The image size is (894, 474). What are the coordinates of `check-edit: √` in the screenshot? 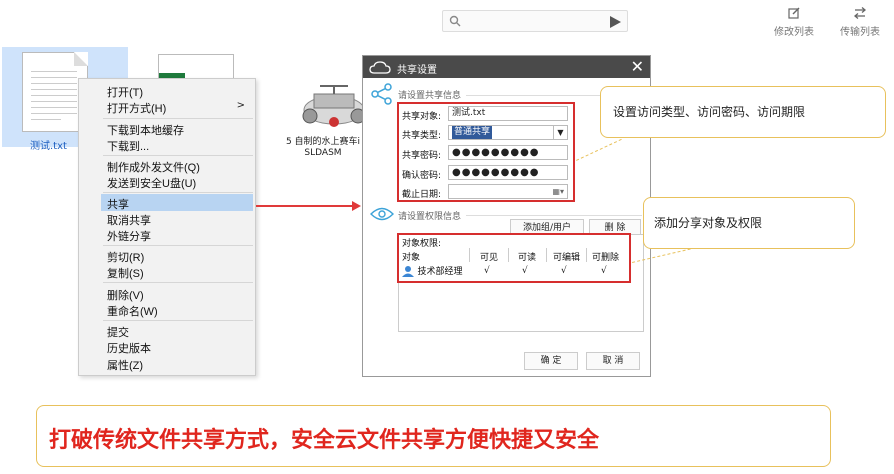 It's located at (564, 271).